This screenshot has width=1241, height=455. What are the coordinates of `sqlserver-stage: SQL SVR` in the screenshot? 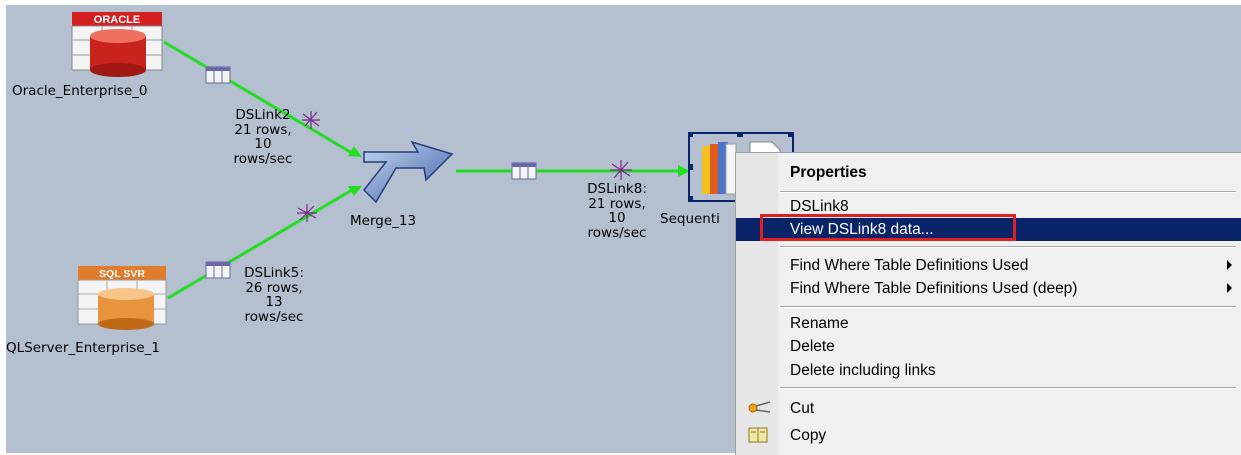 It's located at (126, 297).